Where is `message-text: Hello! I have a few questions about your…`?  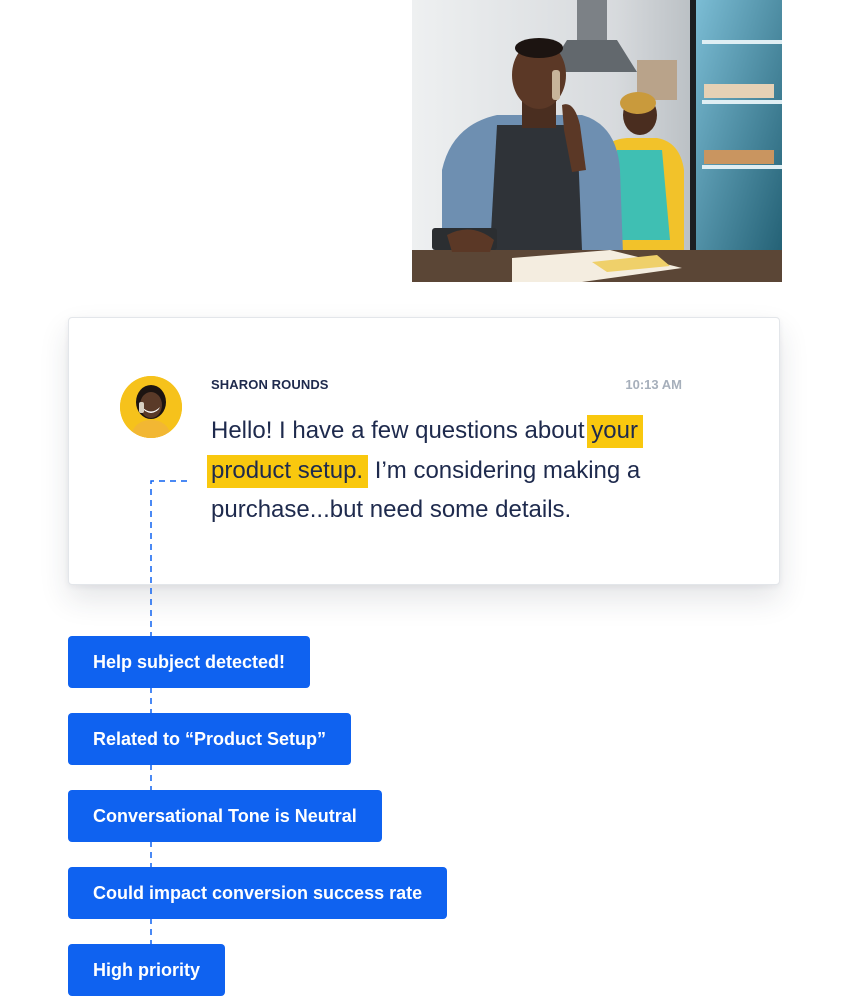 message-text: Hello! I have a few questions about your… is located at coordinates (454, 470).